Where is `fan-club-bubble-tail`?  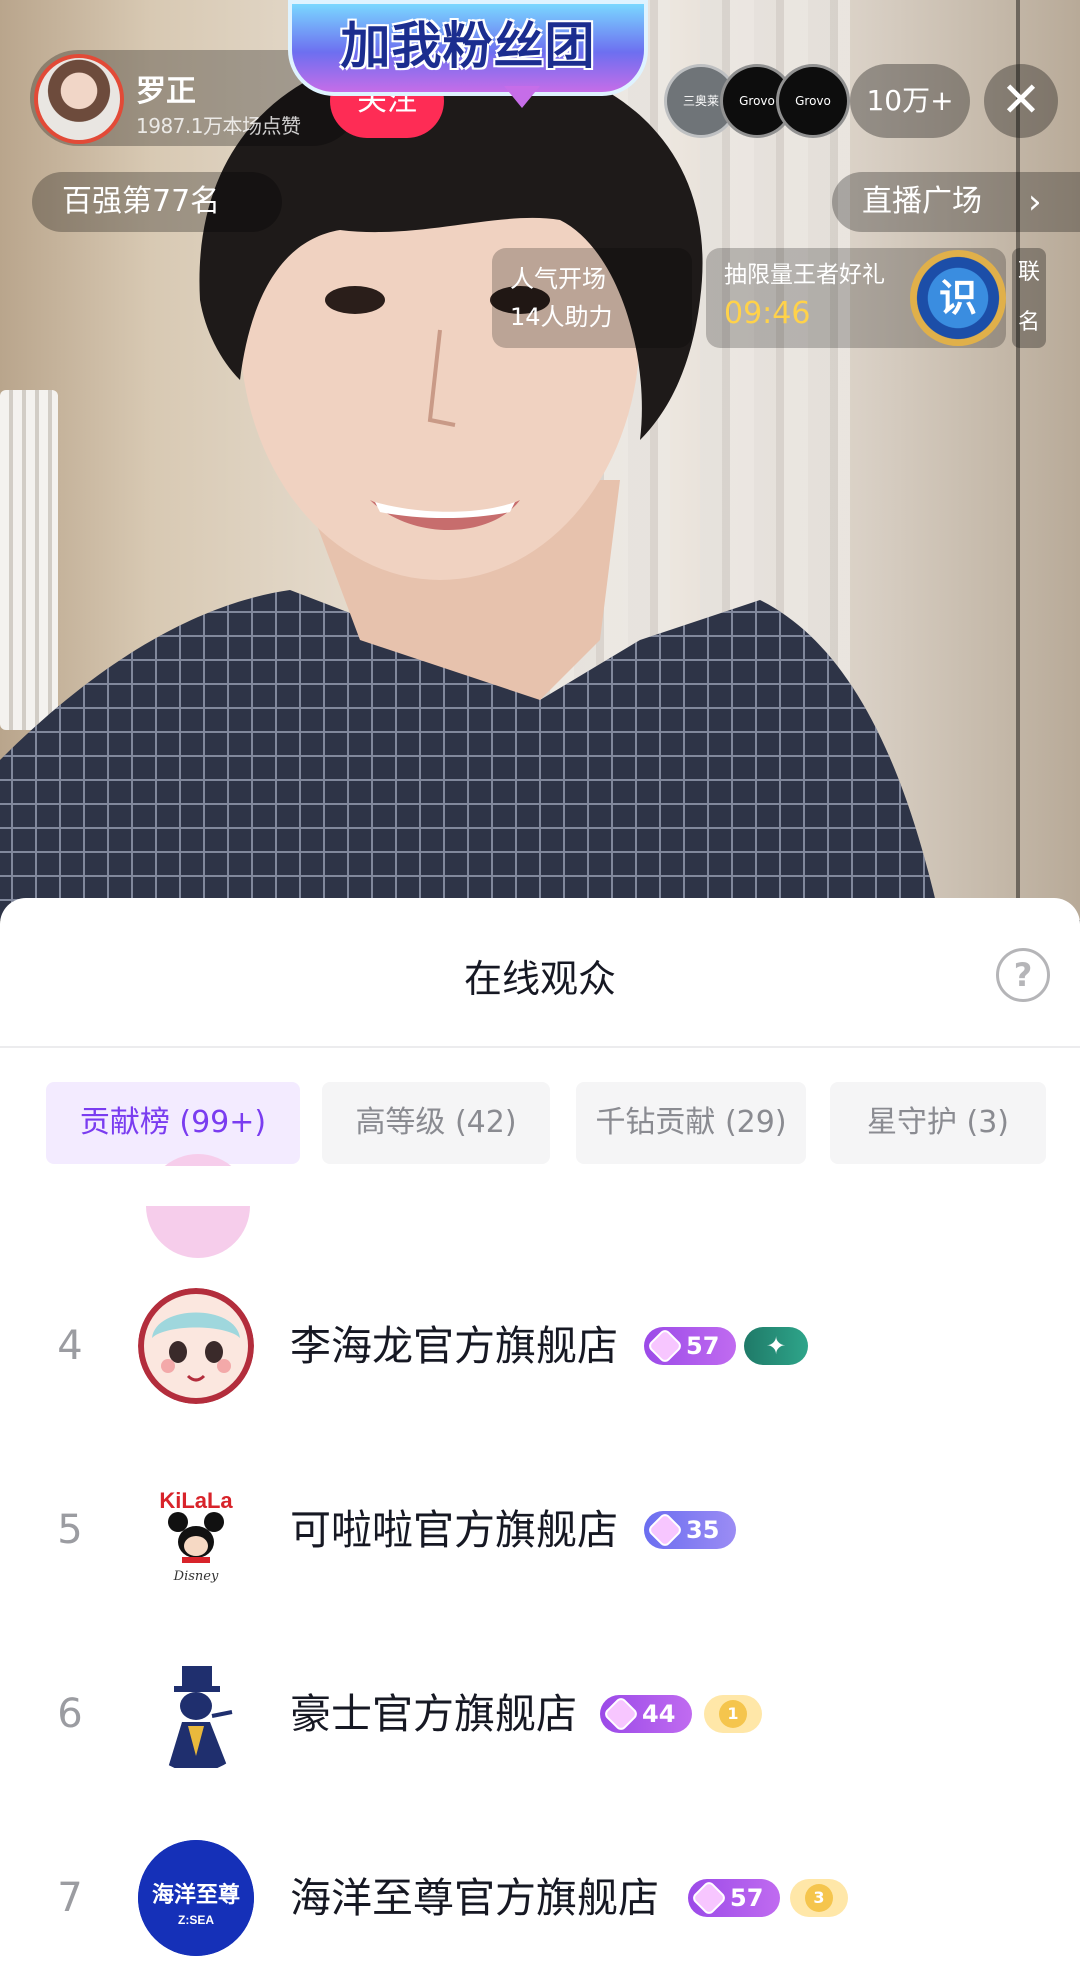 fan-club-bubble-tail is located at coordinates (522, 97).